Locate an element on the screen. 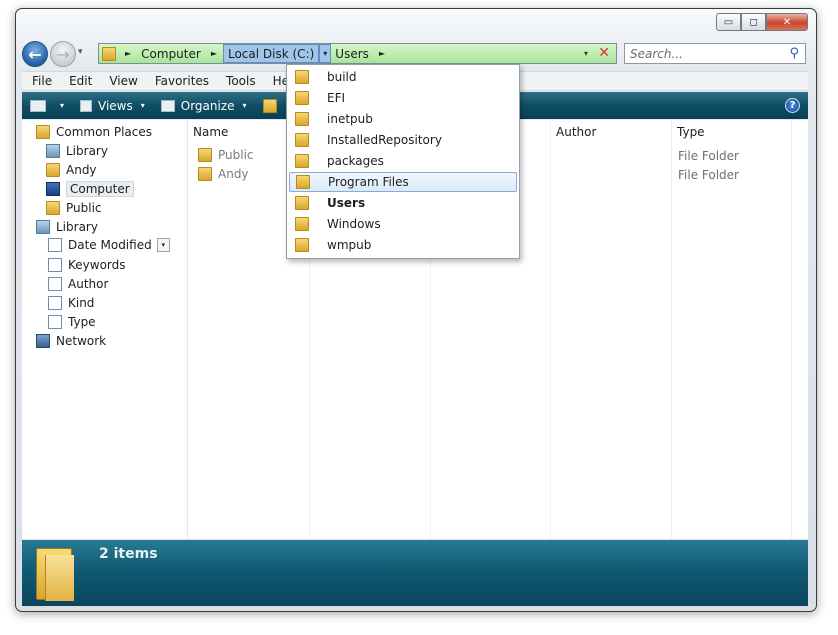 Image resolution: width=838 pixels, height=635 pixels. menu-file: File is located at coordinates (40, 81).